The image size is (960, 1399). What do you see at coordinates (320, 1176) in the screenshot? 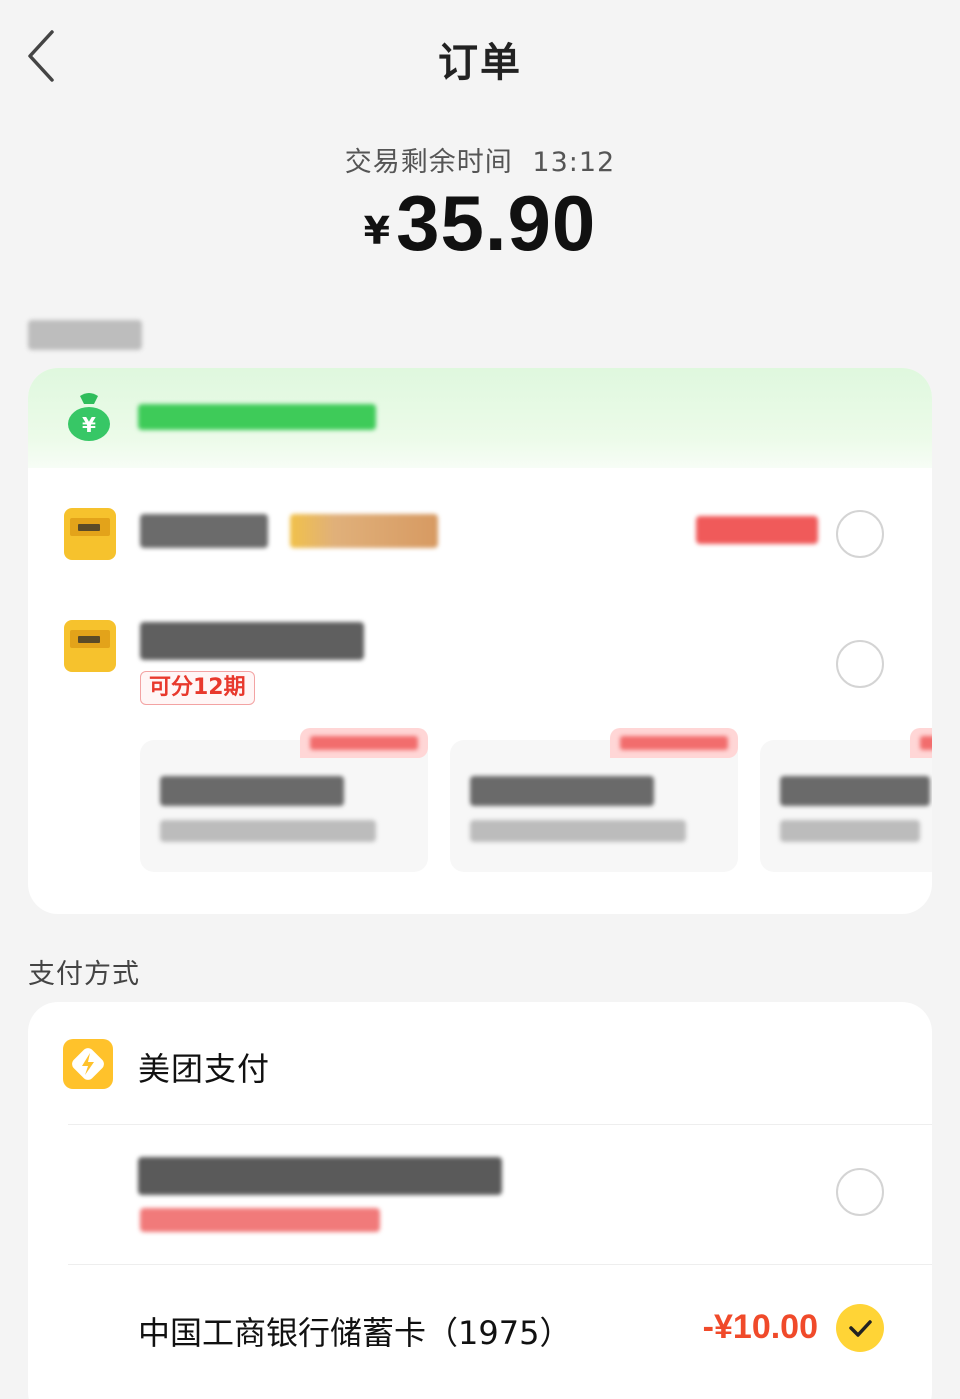
I see `bank-card-name-redacted` at bounding box center [320, 1176].